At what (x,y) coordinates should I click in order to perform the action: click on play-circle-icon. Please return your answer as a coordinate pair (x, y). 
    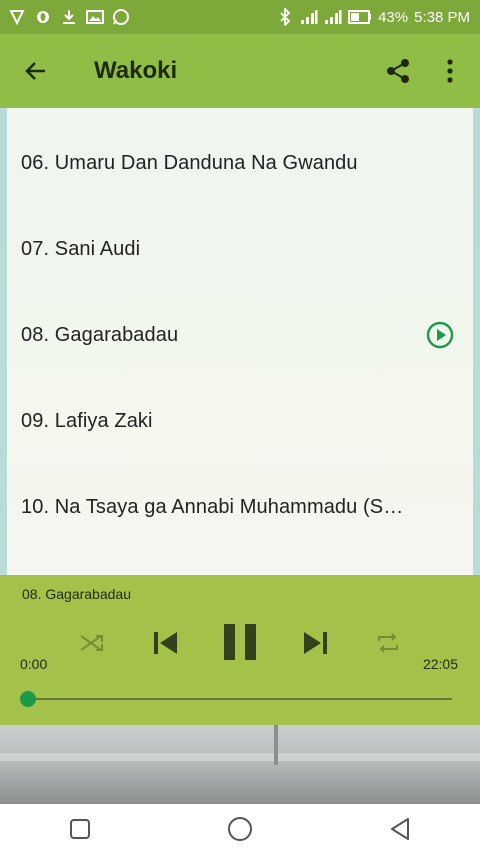
    Looking at the image, I should click on (440, 335).